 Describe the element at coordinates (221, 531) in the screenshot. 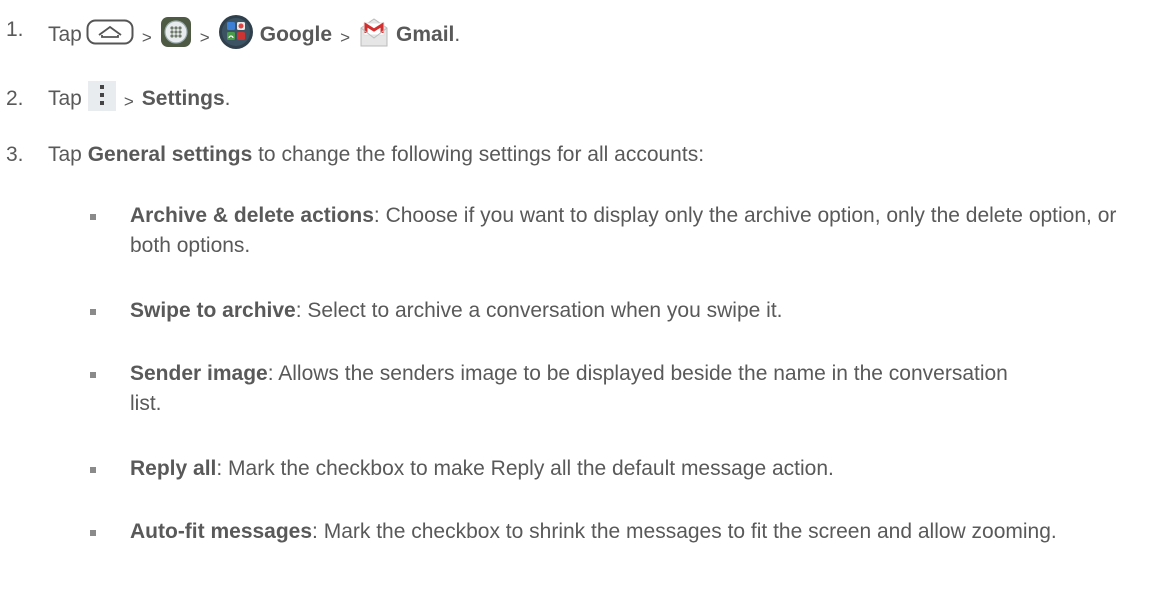

I see `bullet-term: Auto-fit messages` at that location.